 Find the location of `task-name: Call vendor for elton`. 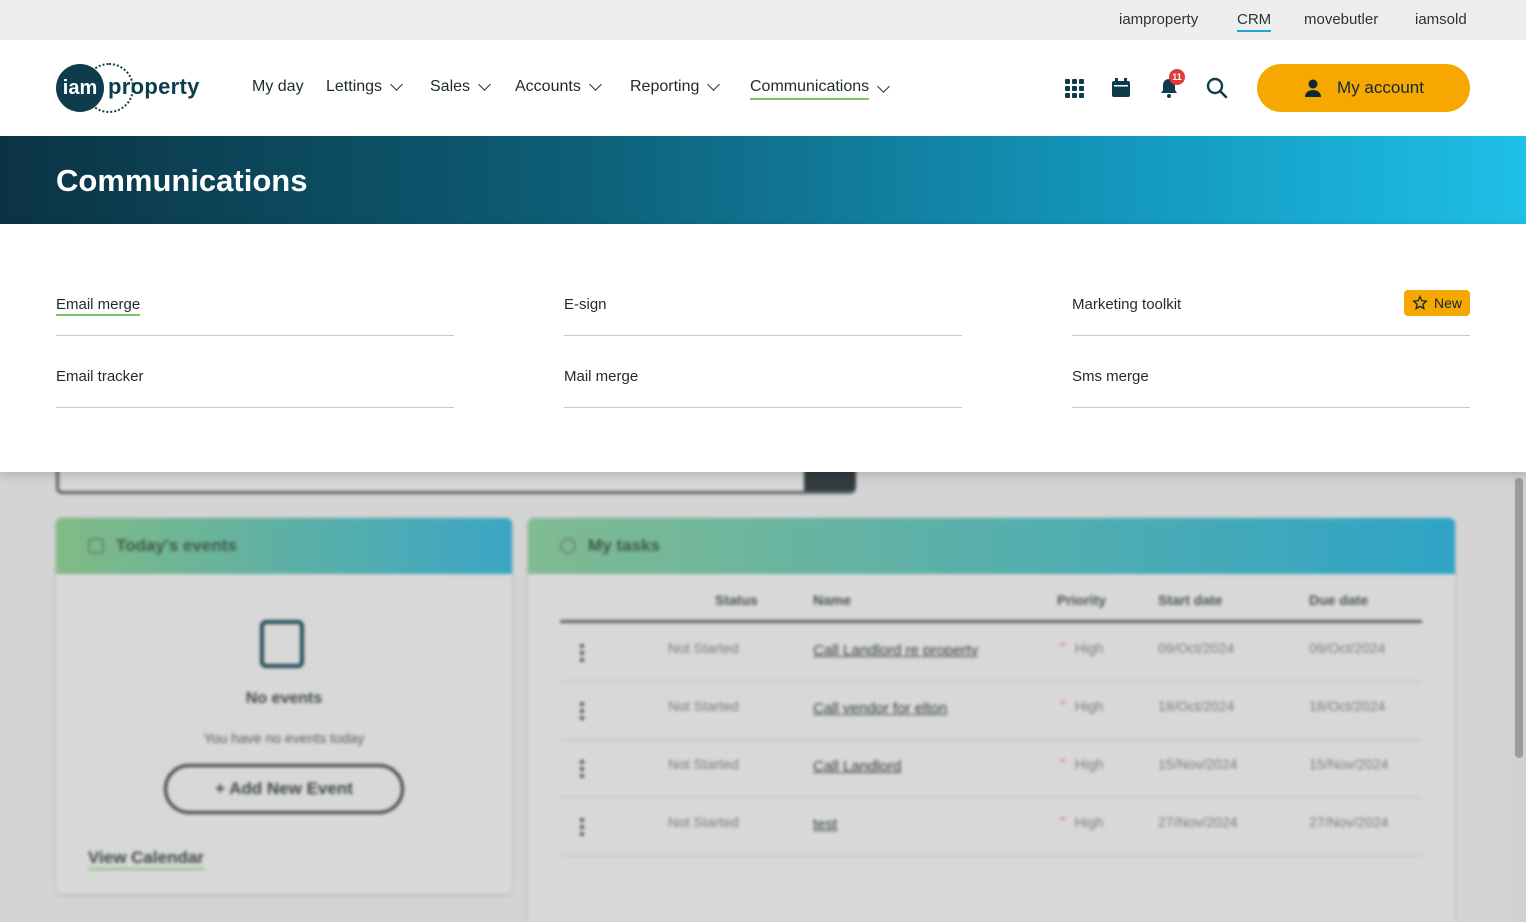

task-name: Call vendor for elton is located at coordinates (880, 708).